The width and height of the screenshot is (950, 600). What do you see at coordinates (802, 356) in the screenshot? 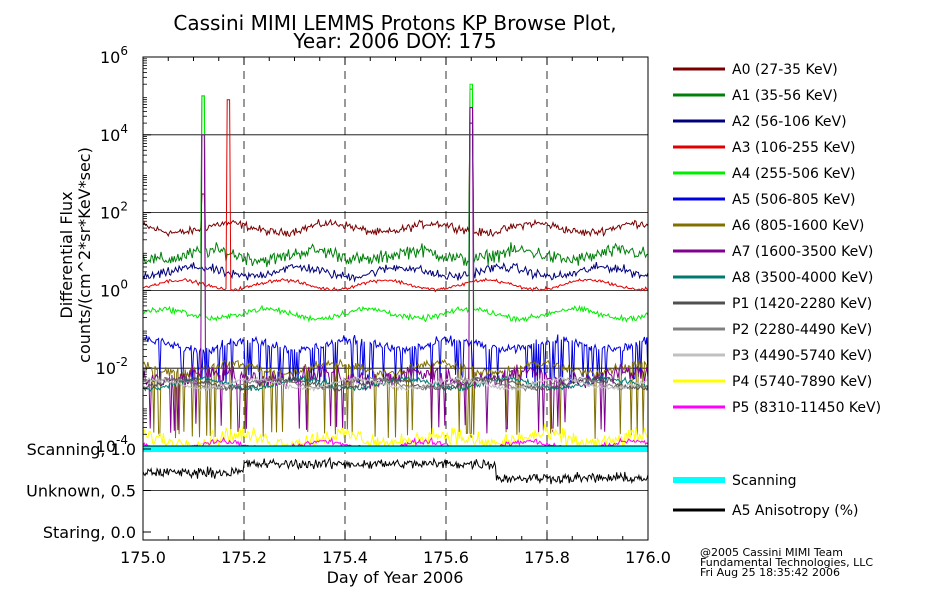
I see `legend-label: P3 (4490-5740 KeV)` at bounding box center [802, 356].